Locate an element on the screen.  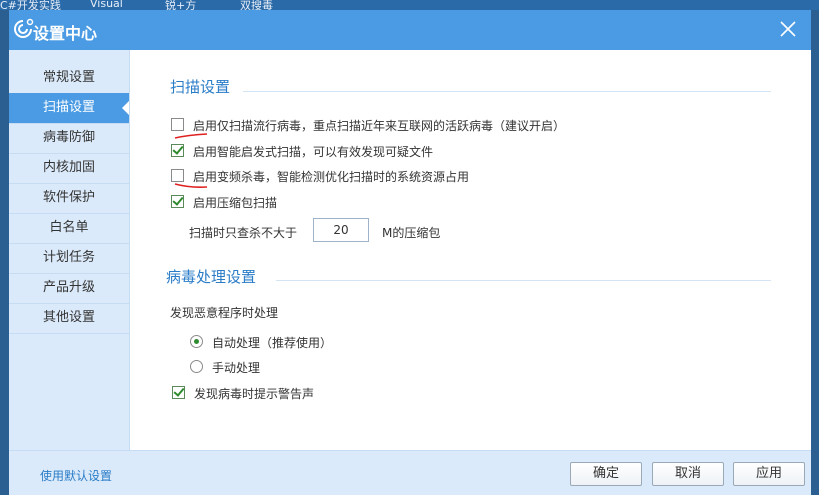
checkbox-heuristic-scan is located at coordinates (177, 150).